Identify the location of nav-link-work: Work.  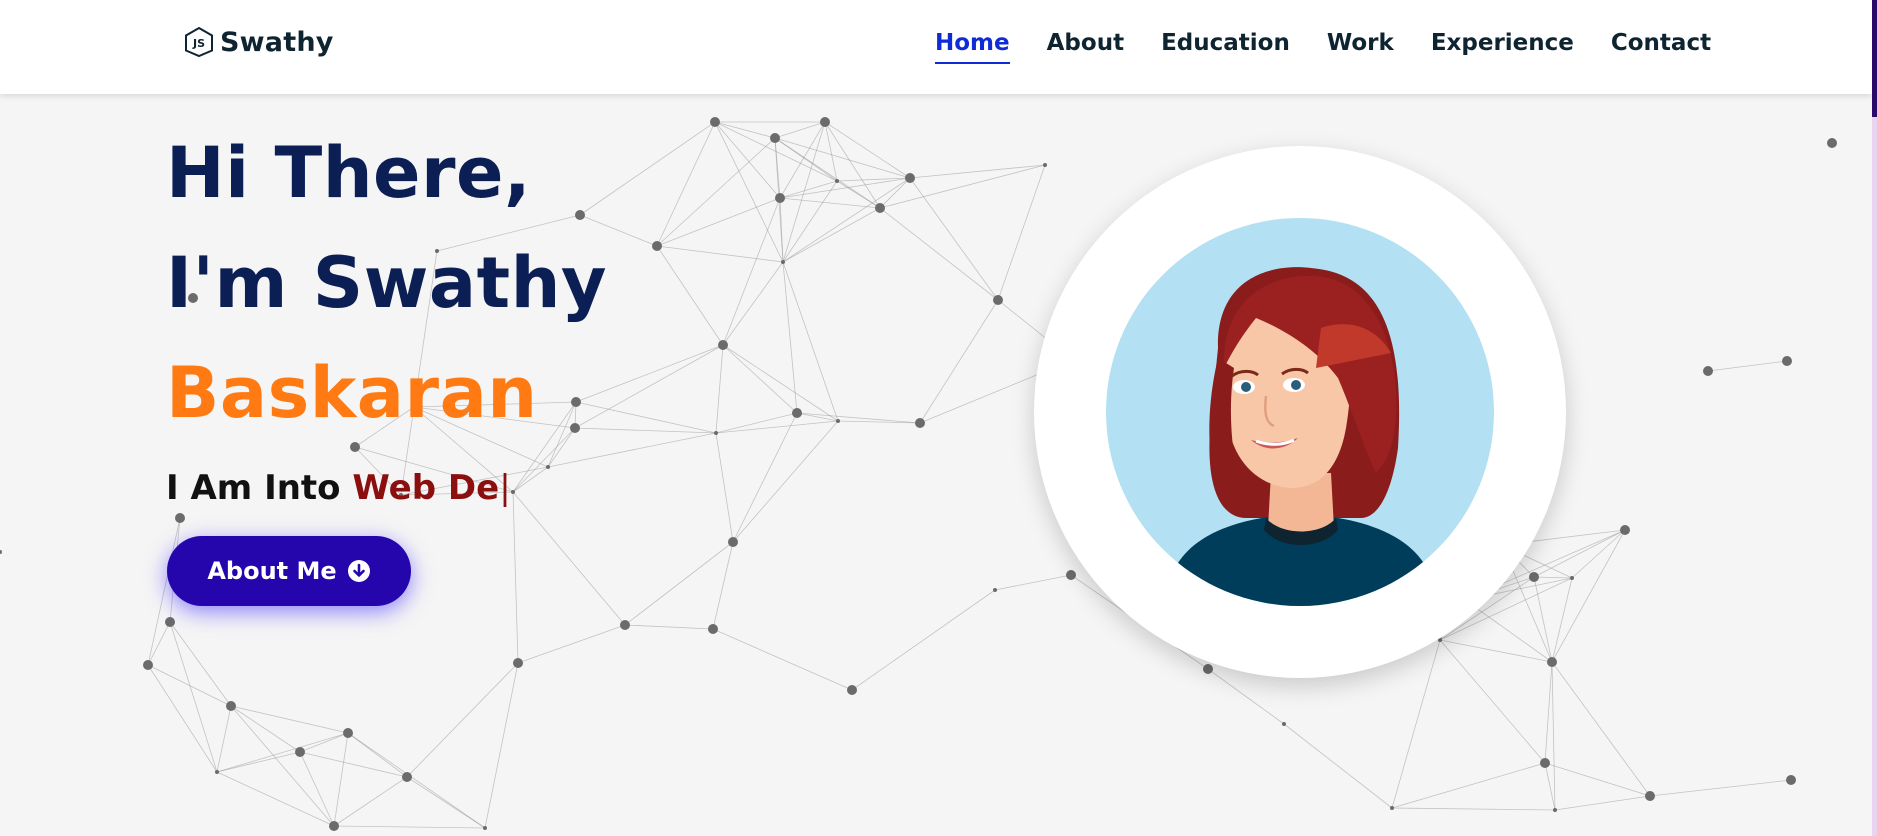
(1360, 47).